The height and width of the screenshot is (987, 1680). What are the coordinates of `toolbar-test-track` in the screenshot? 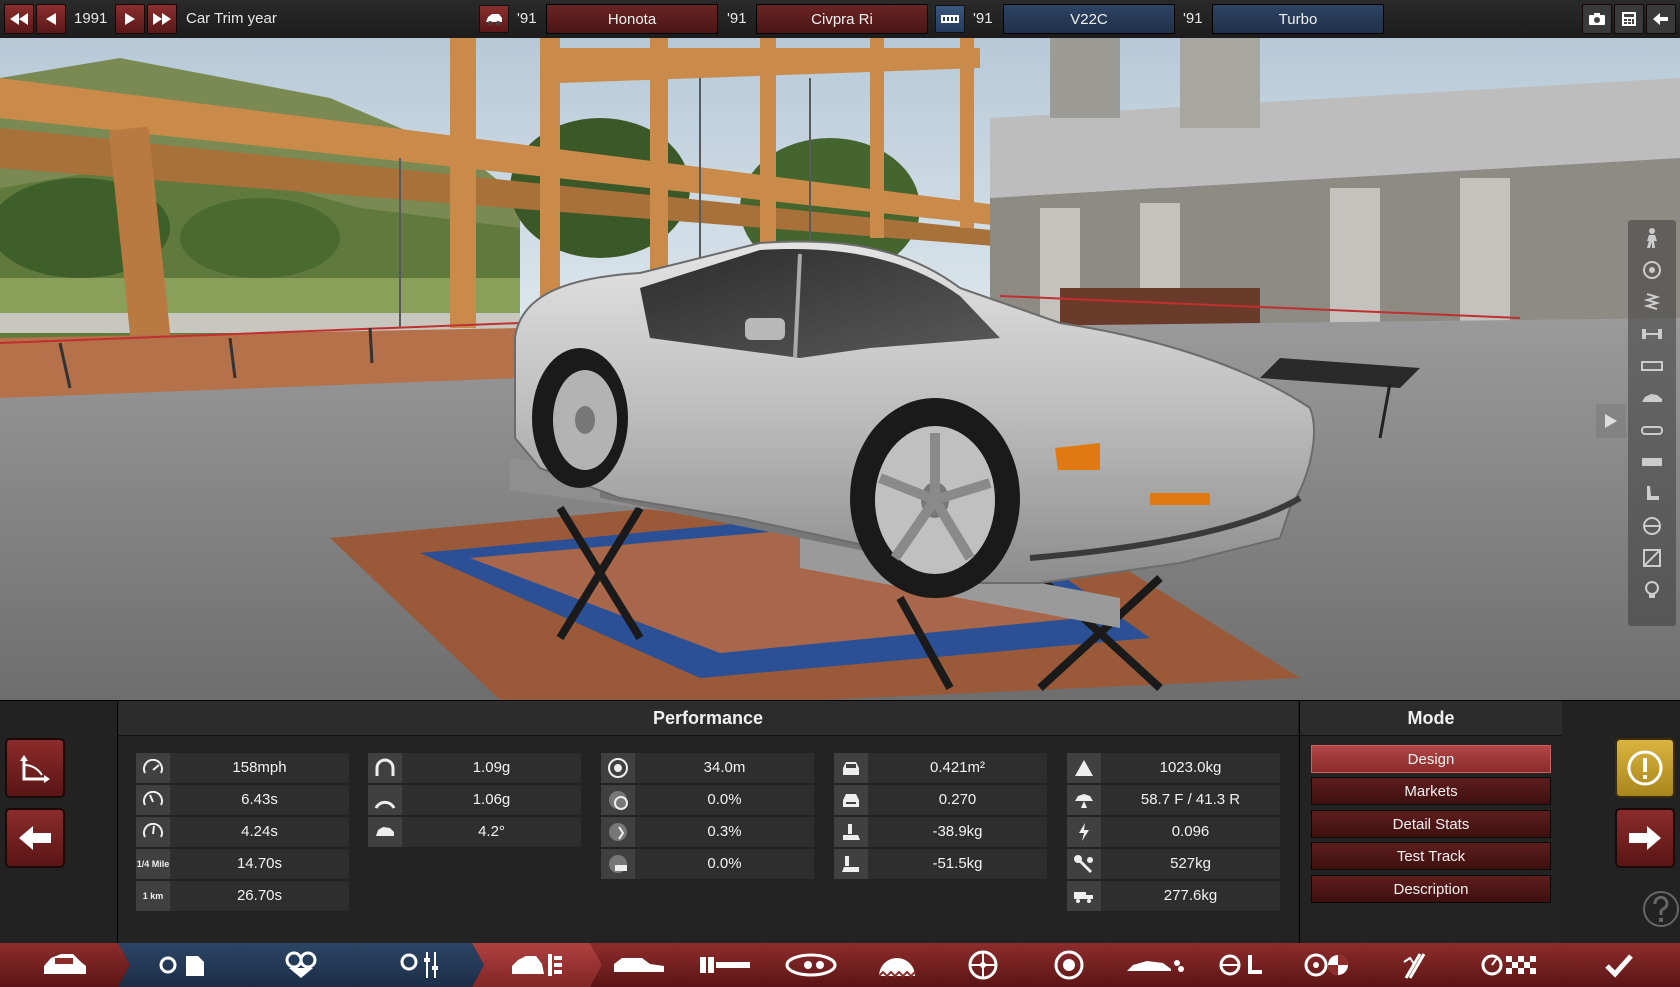 It's located at (1510, 965).